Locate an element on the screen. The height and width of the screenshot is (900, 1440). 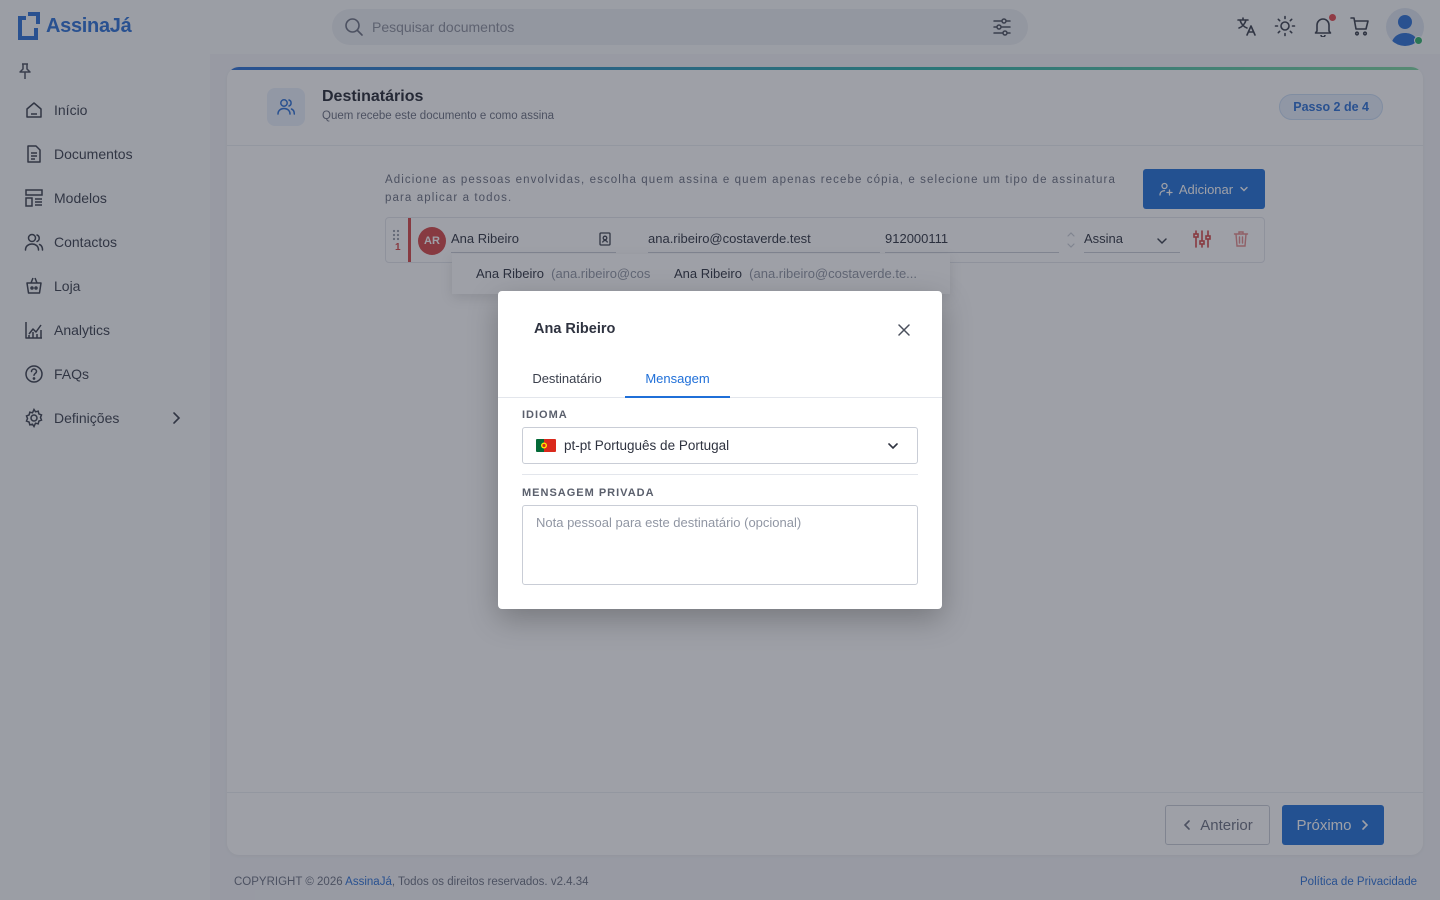
language-select: pt-pt Português de Portugal is located at coordinates (720, 445).